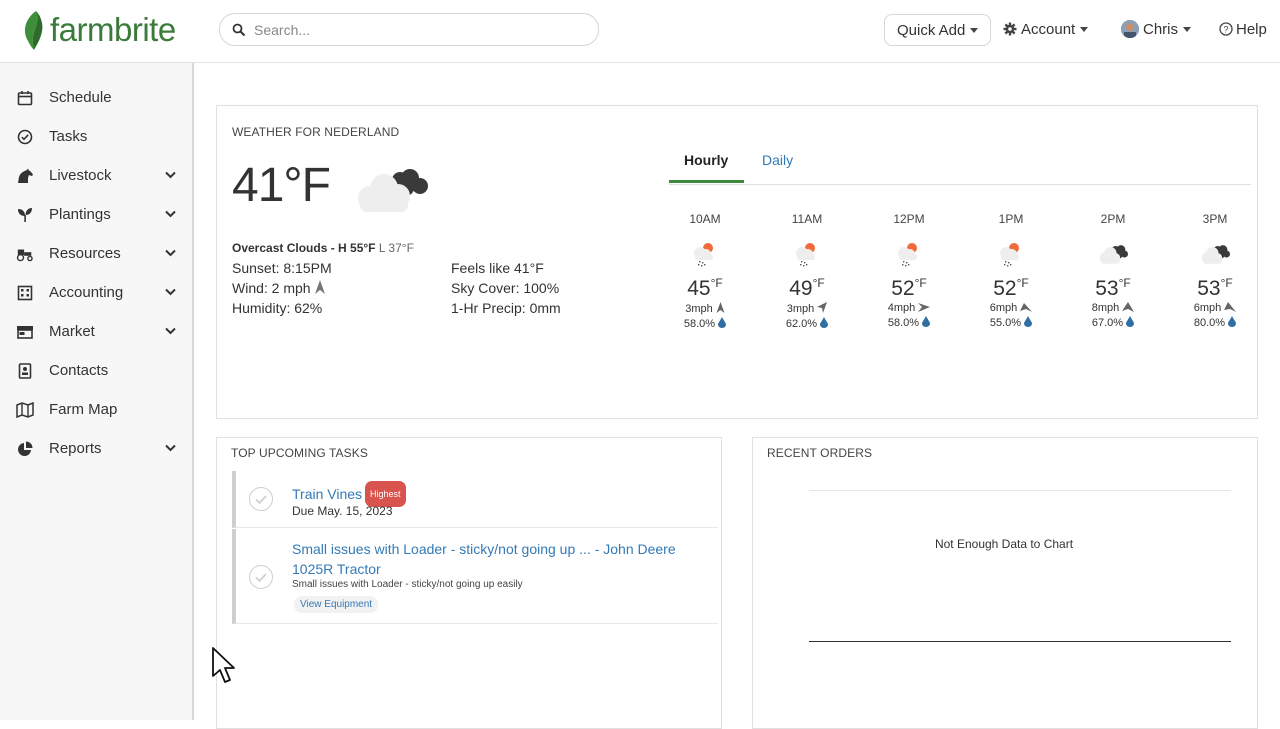 Image resolution: width=1280 pixels, height=729 pixels. Describe the element at coordinates (1215, 270) in the screenshot. I see `hourly-forecast-item: 3PM 53°F 6mph 80.0%` at that location.